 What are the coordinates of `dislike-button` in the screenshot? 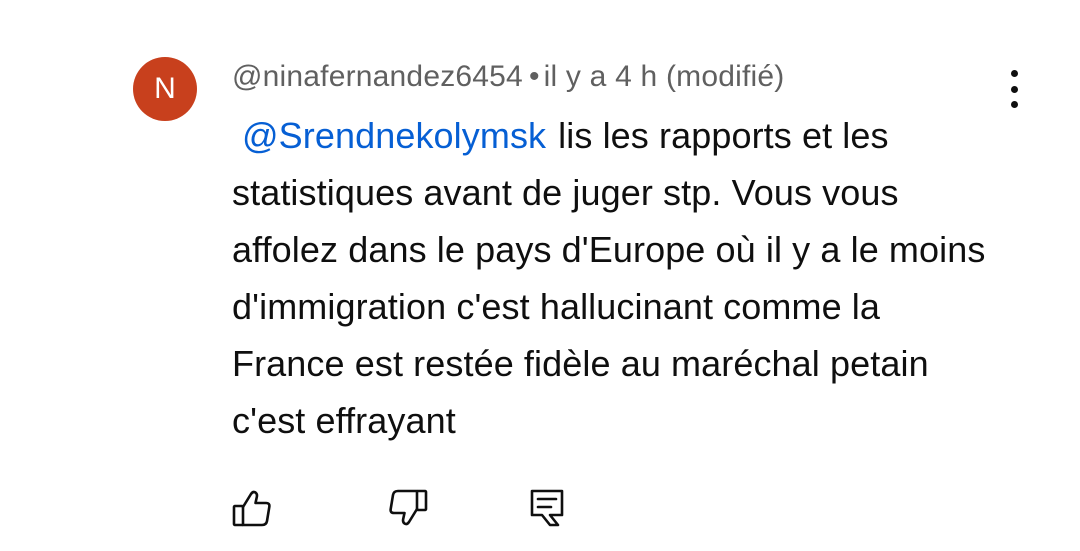 It's located at (408, 508).